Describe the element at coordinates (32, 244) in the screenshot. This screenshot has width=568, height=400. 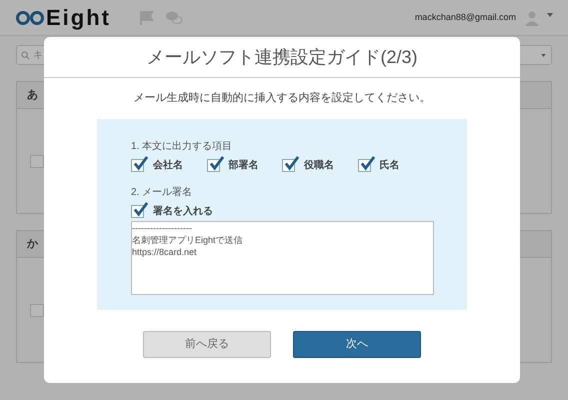
I see `section-title: か` at that location.